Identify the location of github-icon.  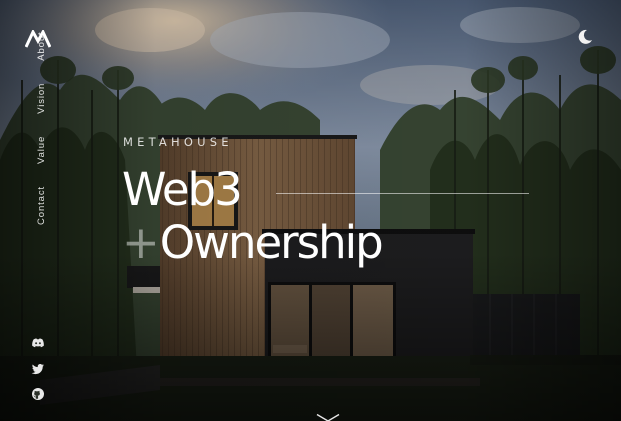
(38, 394).